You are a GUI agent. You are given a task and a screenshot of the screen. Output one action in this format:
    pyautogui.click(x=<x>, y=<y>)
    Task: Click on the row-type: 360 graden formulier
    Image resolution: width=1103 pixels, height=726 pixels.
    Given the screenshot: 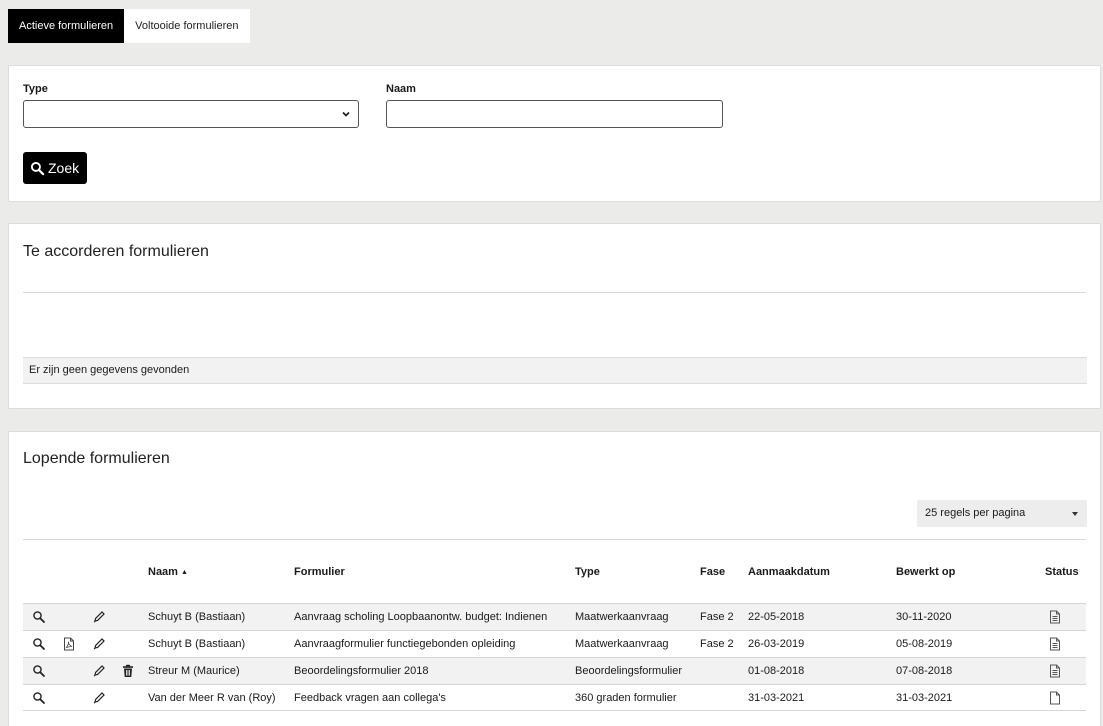 What is the action you would take?
    pyautogui.click(x=626, y=698)
    